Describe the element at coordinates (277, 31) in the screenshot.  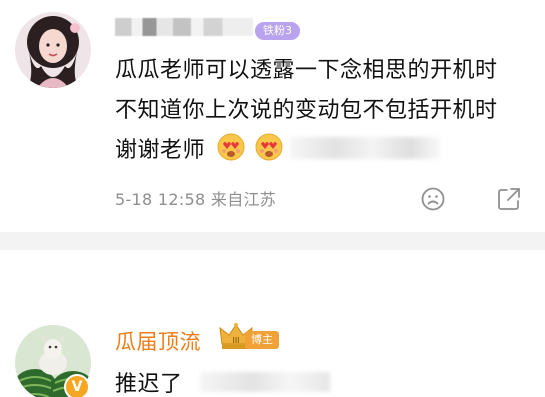
I see `fan-level-badge: 铁粉3` at that location.